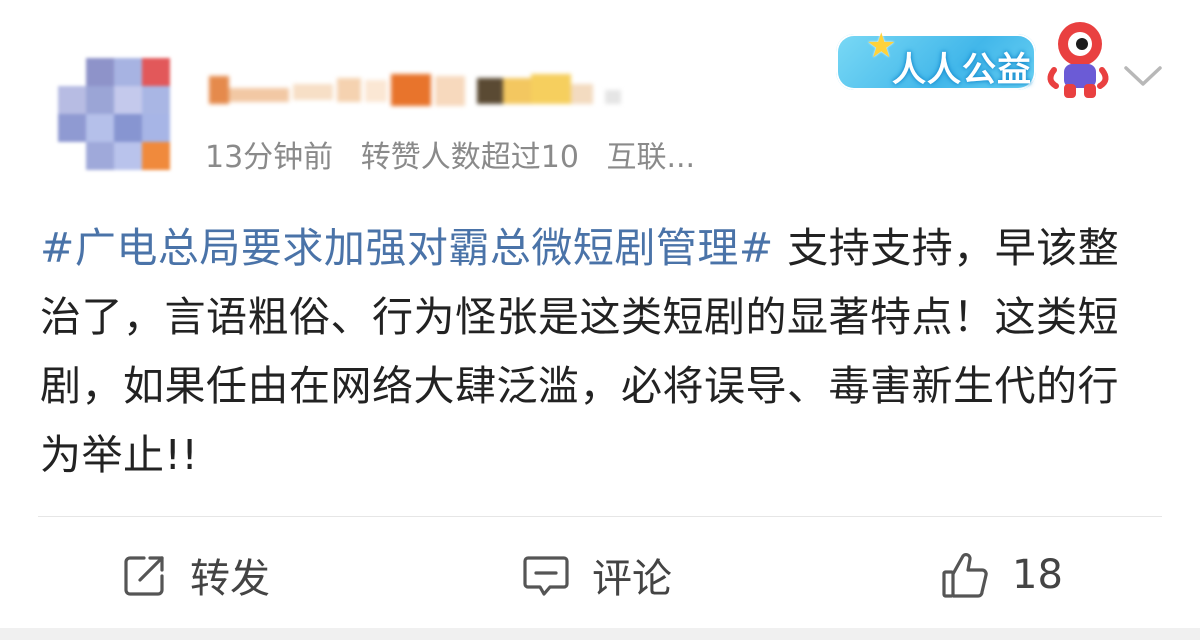 This screenshot has width=1200, height=640. I want to click on chevron-down-icon, so click(1143, 76).